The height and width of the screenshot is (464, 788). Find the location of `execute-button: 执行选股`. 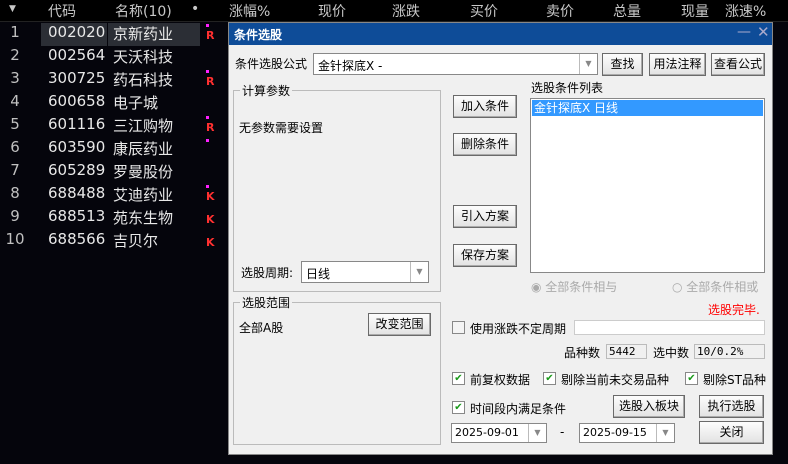

execute-button: 执行选股 is located at coordinates (731, 406).